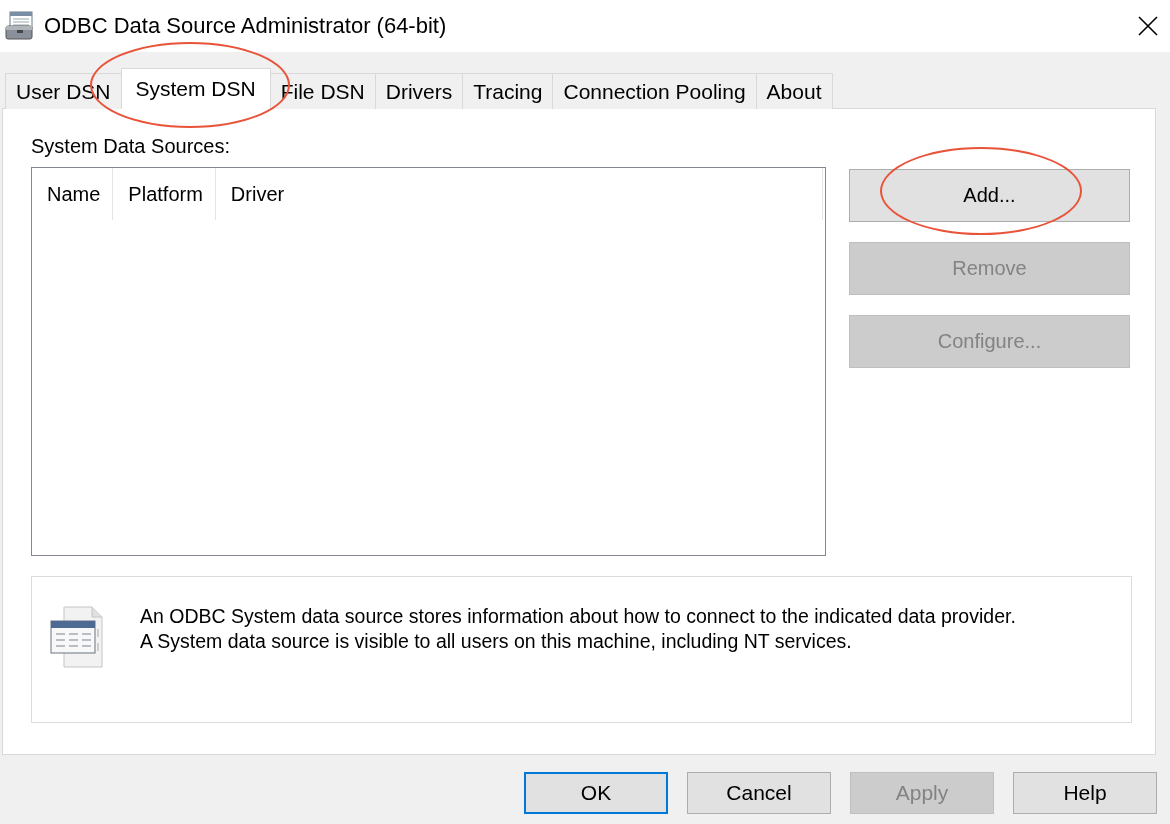  Describe the element at coordinates (419, 91) in the screenshot. I see `tab: Drivers` at that location.